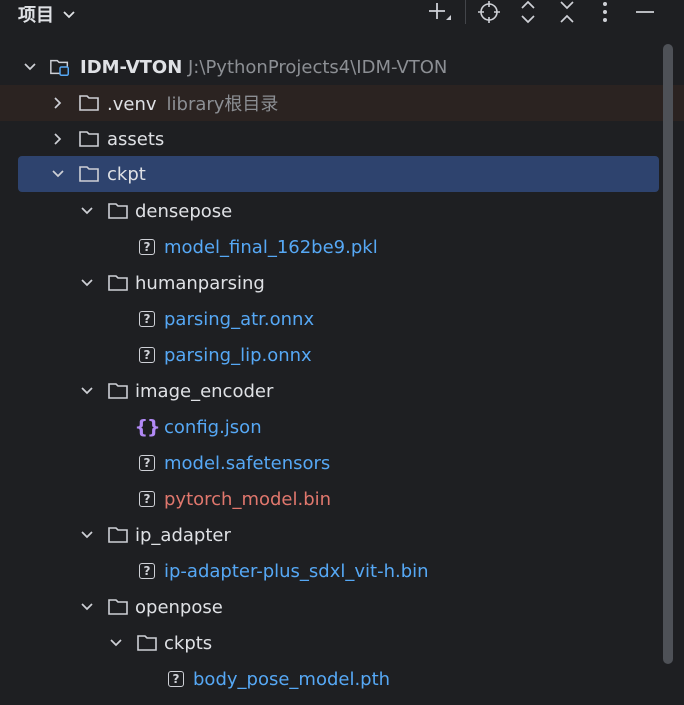 The image size is (684, 705). What do you see at coordinates (247, 463) in the screenshot?
I see `tree-label: model.safetensors` at bounding box center [247, 463].